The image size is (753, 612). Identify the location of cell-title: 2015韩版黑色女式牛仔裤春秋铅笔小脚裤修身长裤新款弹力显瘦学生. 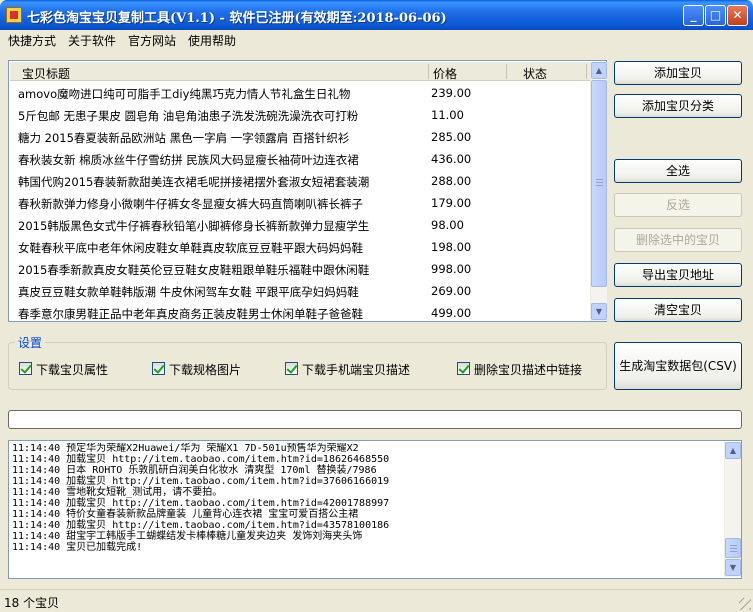
(194, 226).